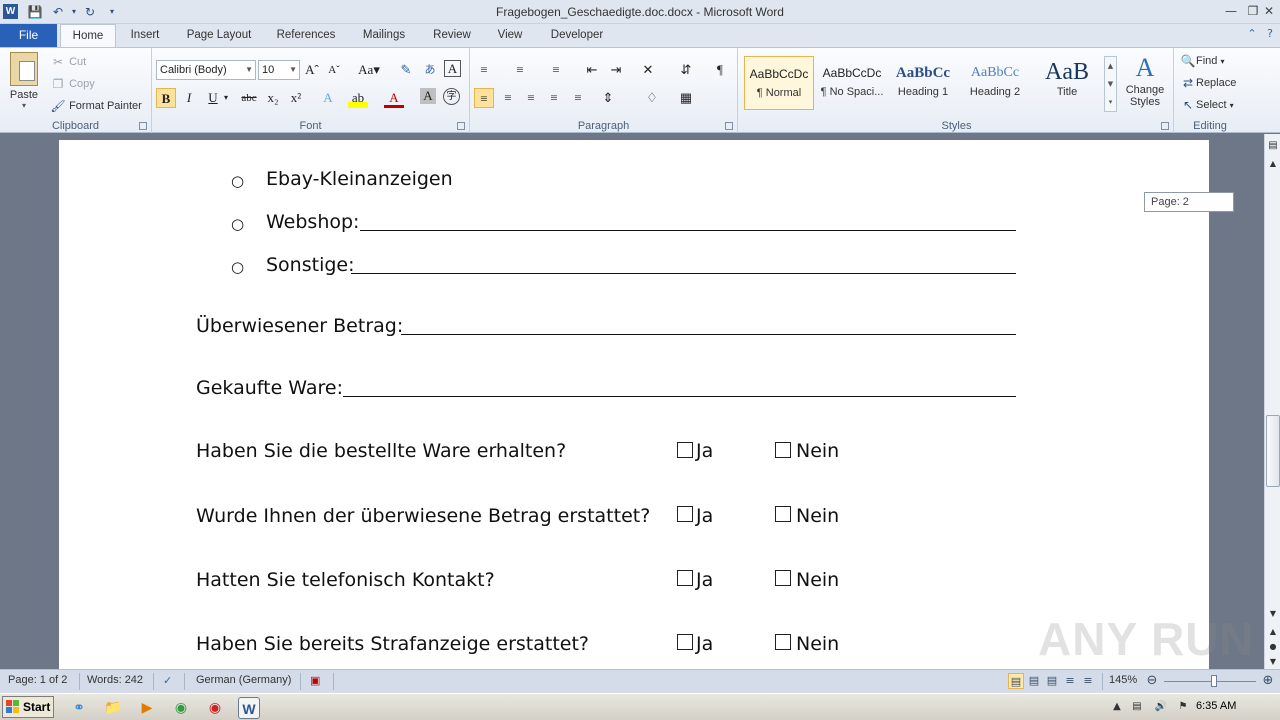  What do you see at coordinates (189, 98) in the screenshot?
I see `italic-button: I` at bounding box center [189, 98].